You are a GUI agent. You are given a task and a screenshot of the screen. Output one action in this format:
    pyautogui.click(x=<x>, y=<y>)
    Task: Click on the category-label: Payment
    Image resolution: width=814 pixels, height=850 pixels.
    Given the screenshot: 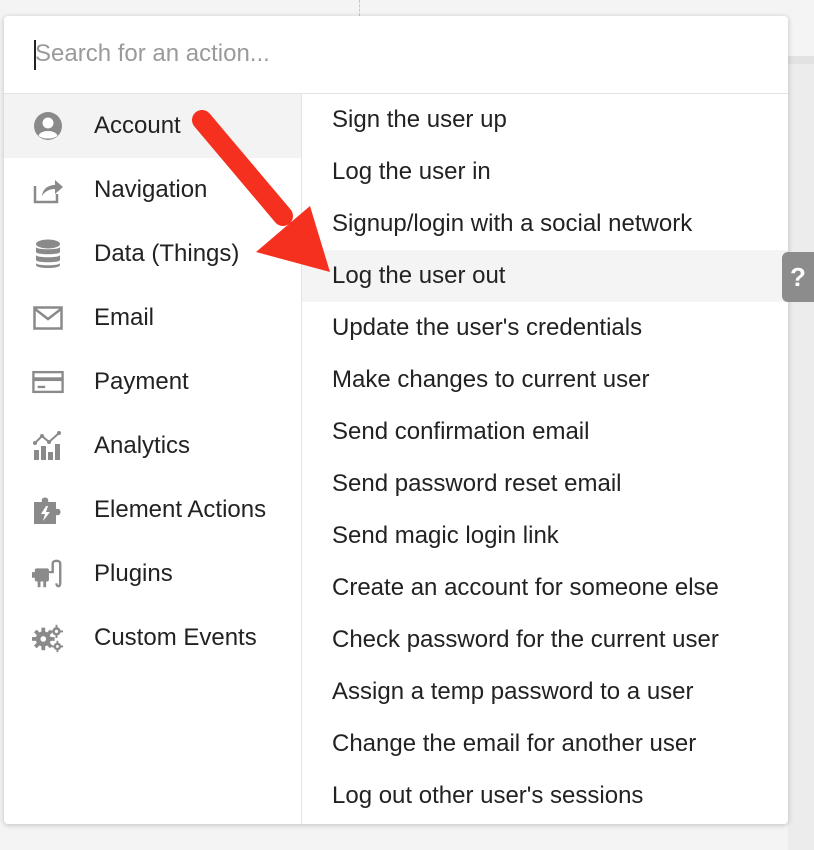 What is the action you would take?
    pyautogui.click(x=141, y=381)
    